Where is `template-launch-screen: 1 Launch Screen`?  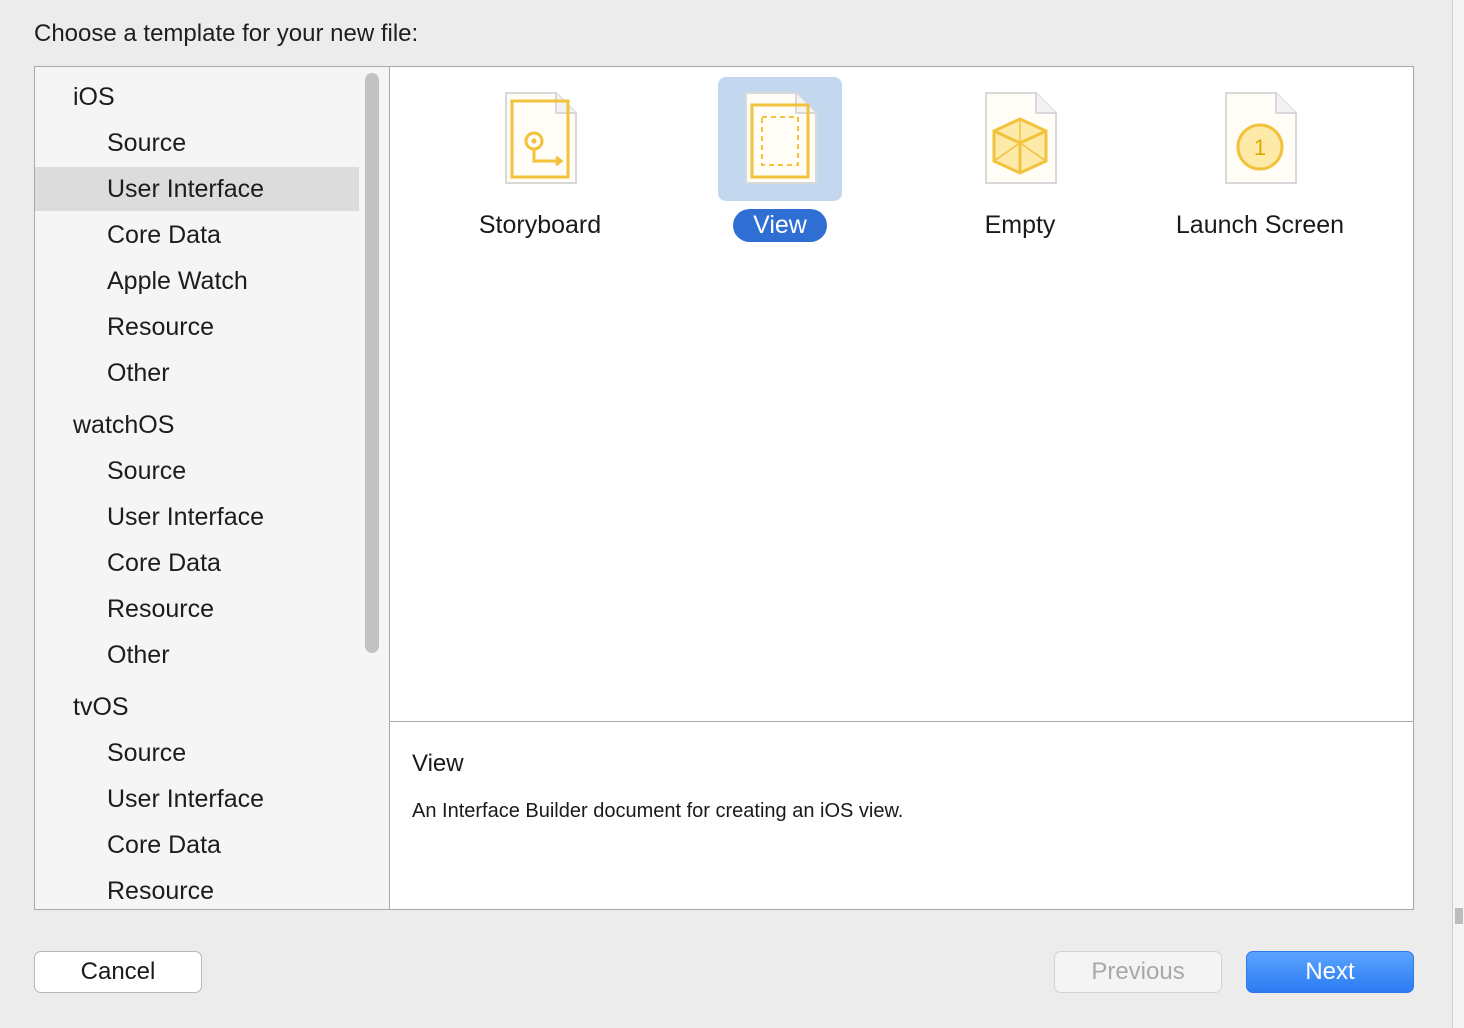 template-launch-screen: 1 Launch Screen is located at coordinates (1260, 159).